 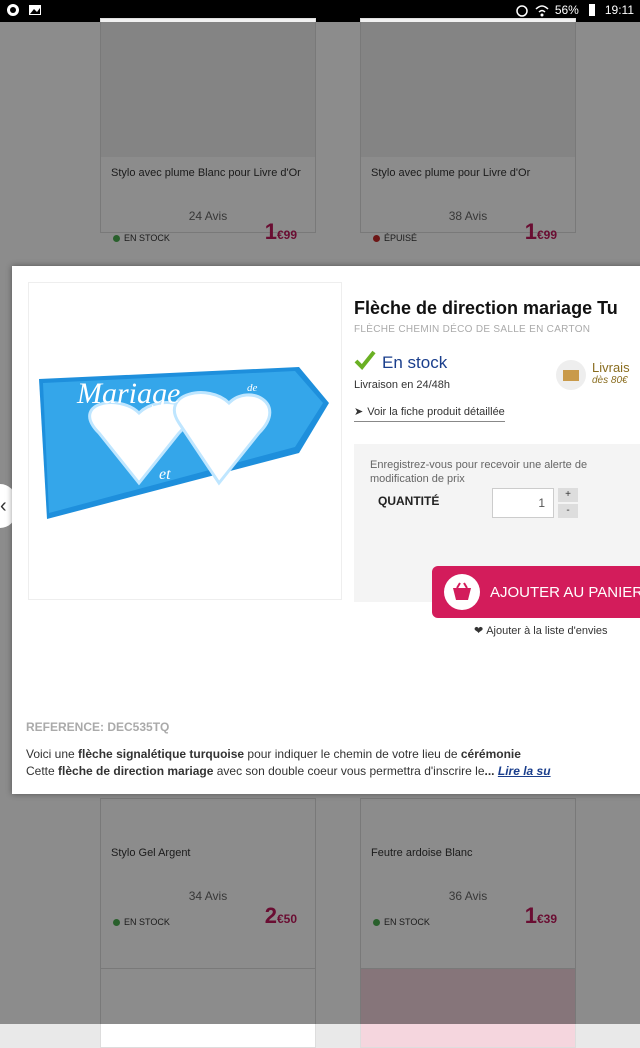 What do you see at coordinates (571, 377) in the screenshot?
I see `delivery-box-icon` at bounding box center [571, 377].